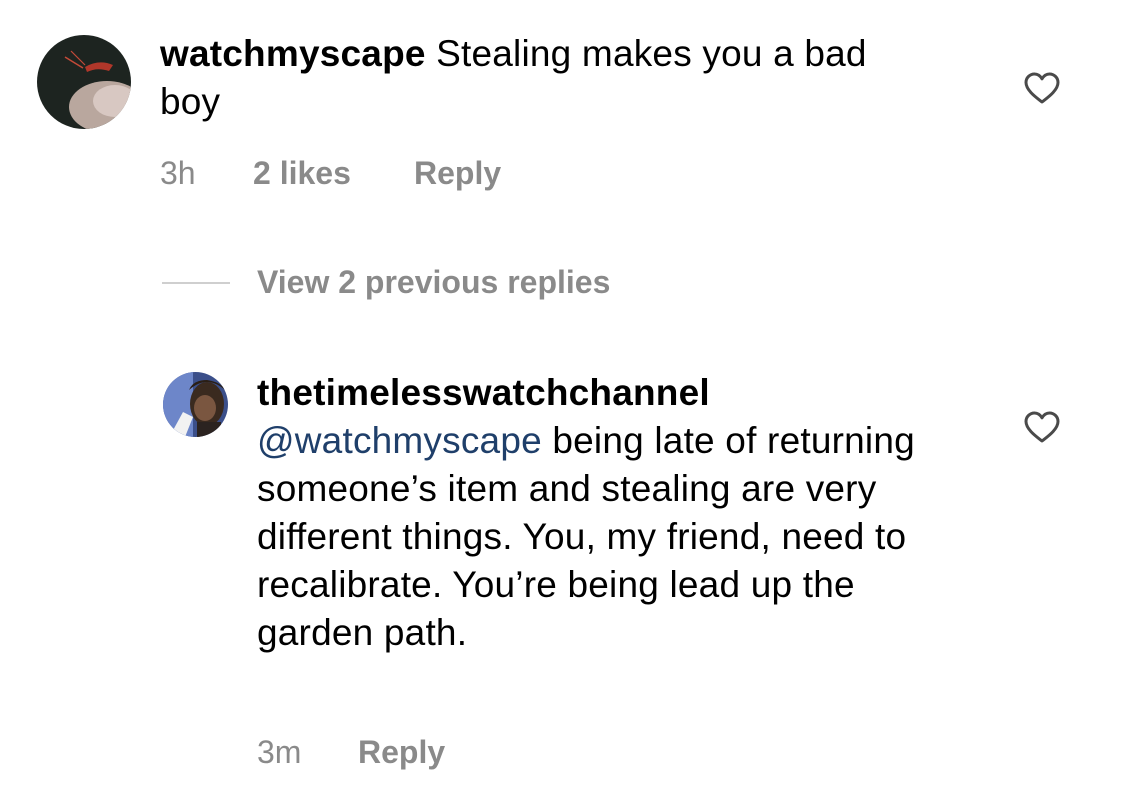  I want to click on comment-time: 3m, so click(279, 752).